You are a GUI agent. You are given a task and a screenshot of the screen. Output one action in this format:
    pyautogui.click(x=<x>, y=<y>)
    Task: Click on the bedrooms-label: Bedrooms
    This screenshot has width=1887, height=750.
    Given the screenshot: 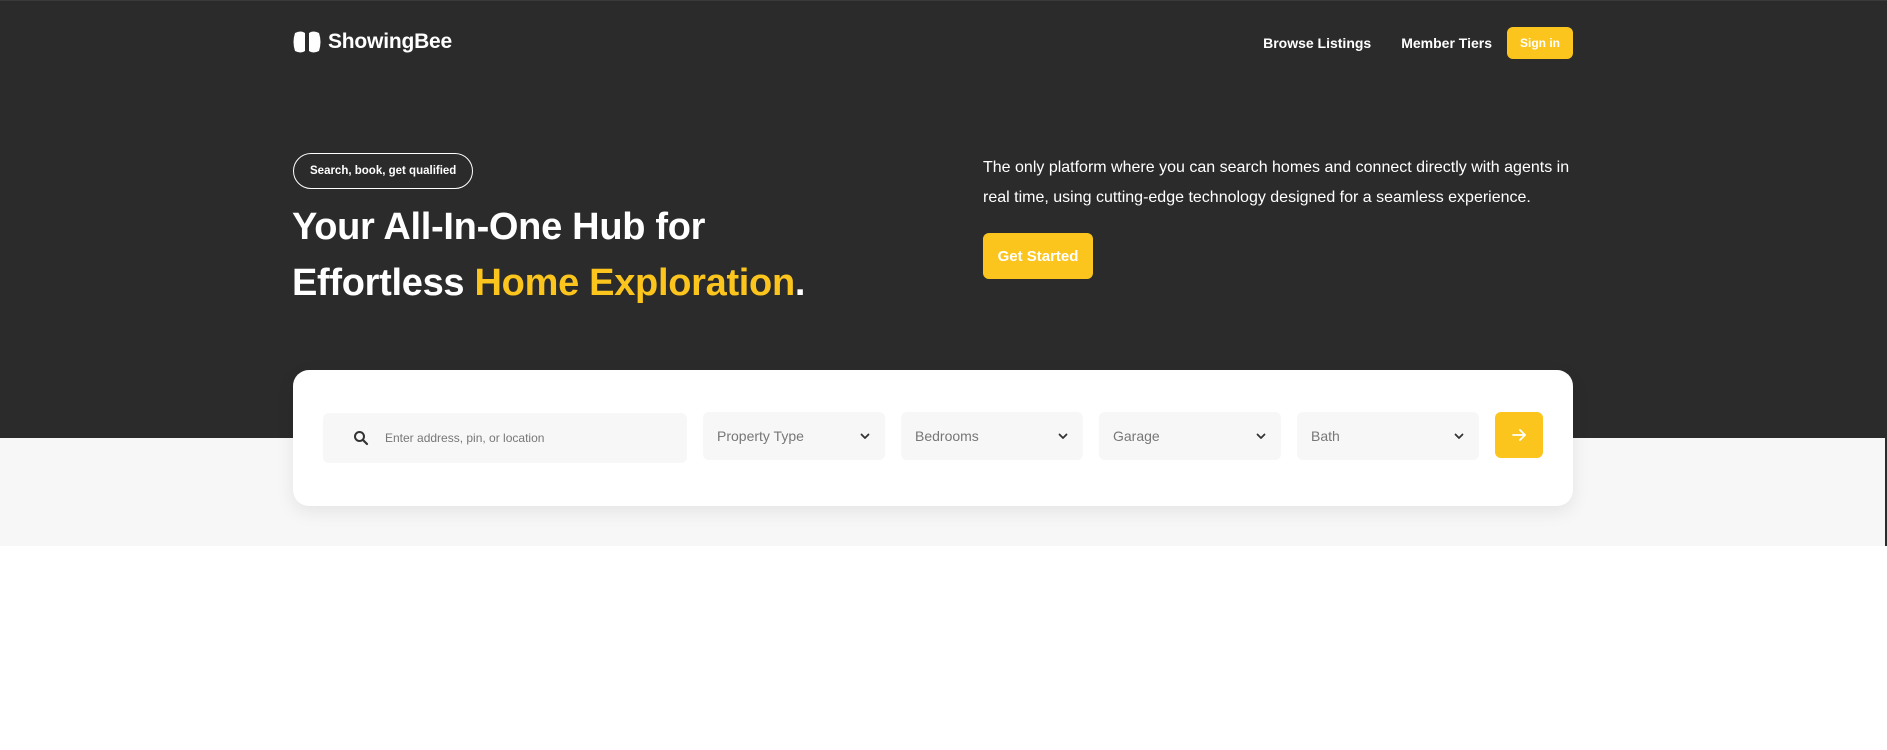 What is the action you would take?
    pyautogui.click(x=947, y=436)
    